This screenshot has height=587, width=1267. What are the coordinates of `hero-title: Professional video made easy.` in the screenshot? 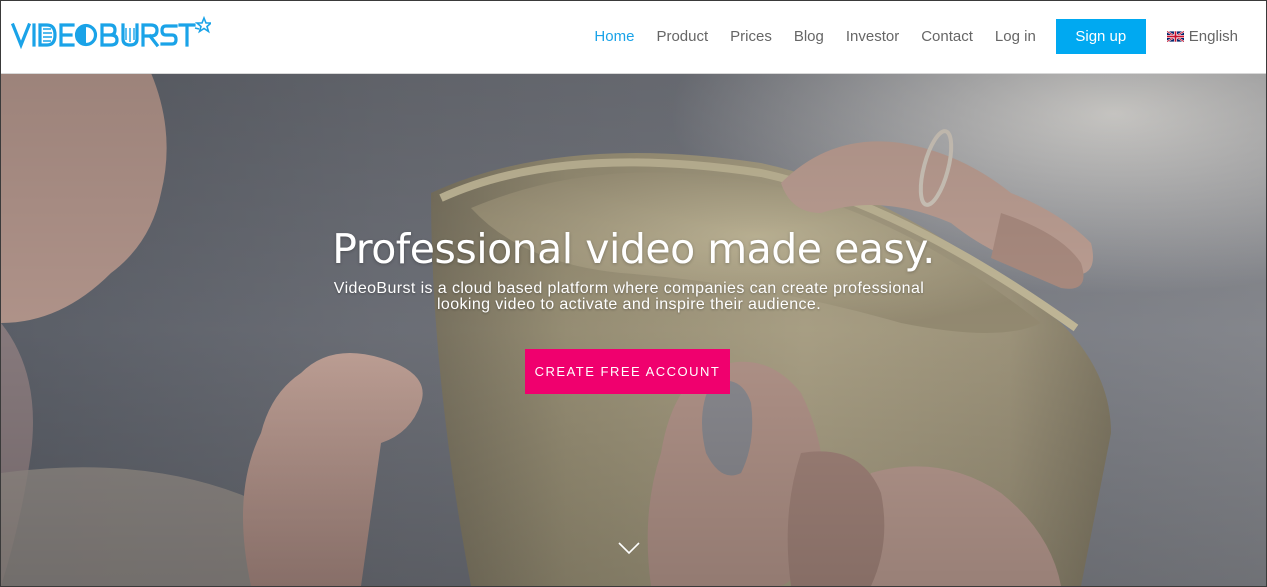 It's located at (633, 249).